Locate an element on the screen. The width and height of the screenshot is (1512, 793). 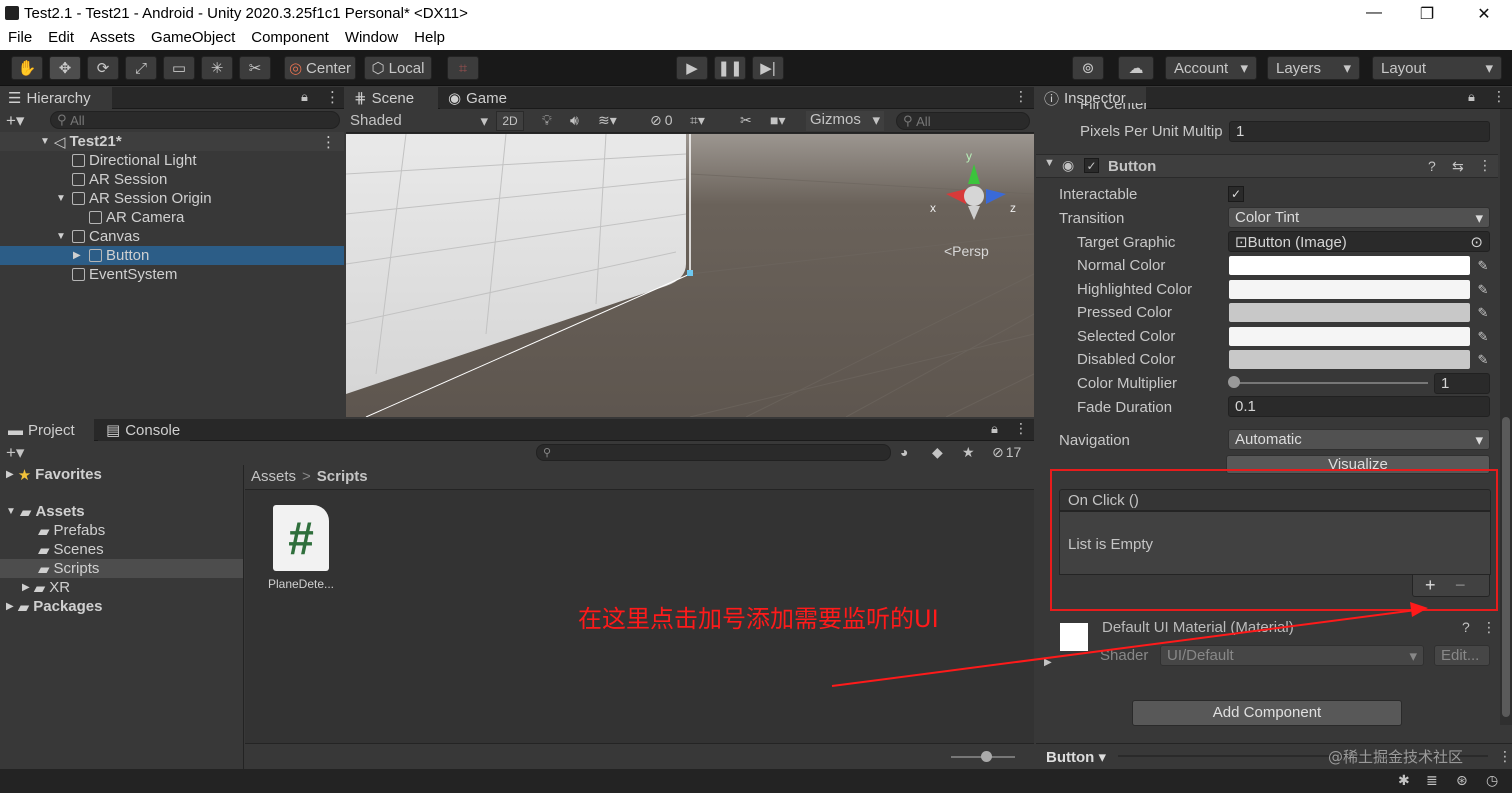
effects-icon: ≋▾ is located at coordinates (607, 120).